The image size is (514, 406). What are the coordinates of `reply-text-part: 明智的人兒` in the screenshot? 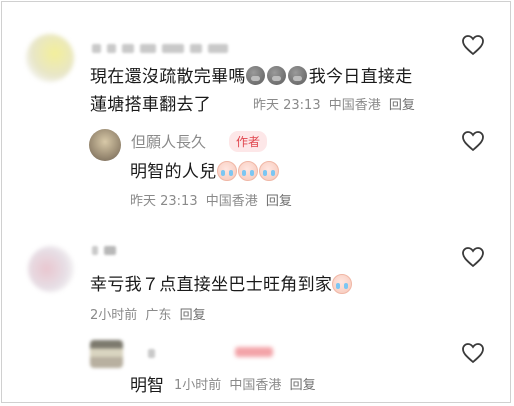 It's located at (173, 172).